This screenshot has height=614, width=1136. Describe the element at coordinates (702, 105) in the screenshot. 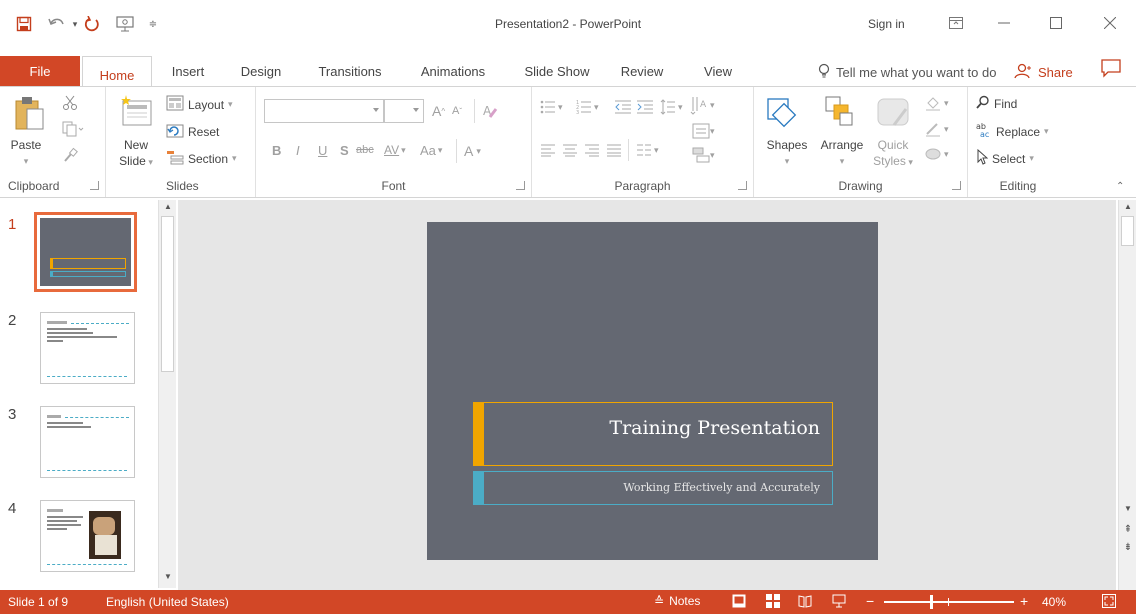

I see `text-direction-icon: A ▾` at that location.